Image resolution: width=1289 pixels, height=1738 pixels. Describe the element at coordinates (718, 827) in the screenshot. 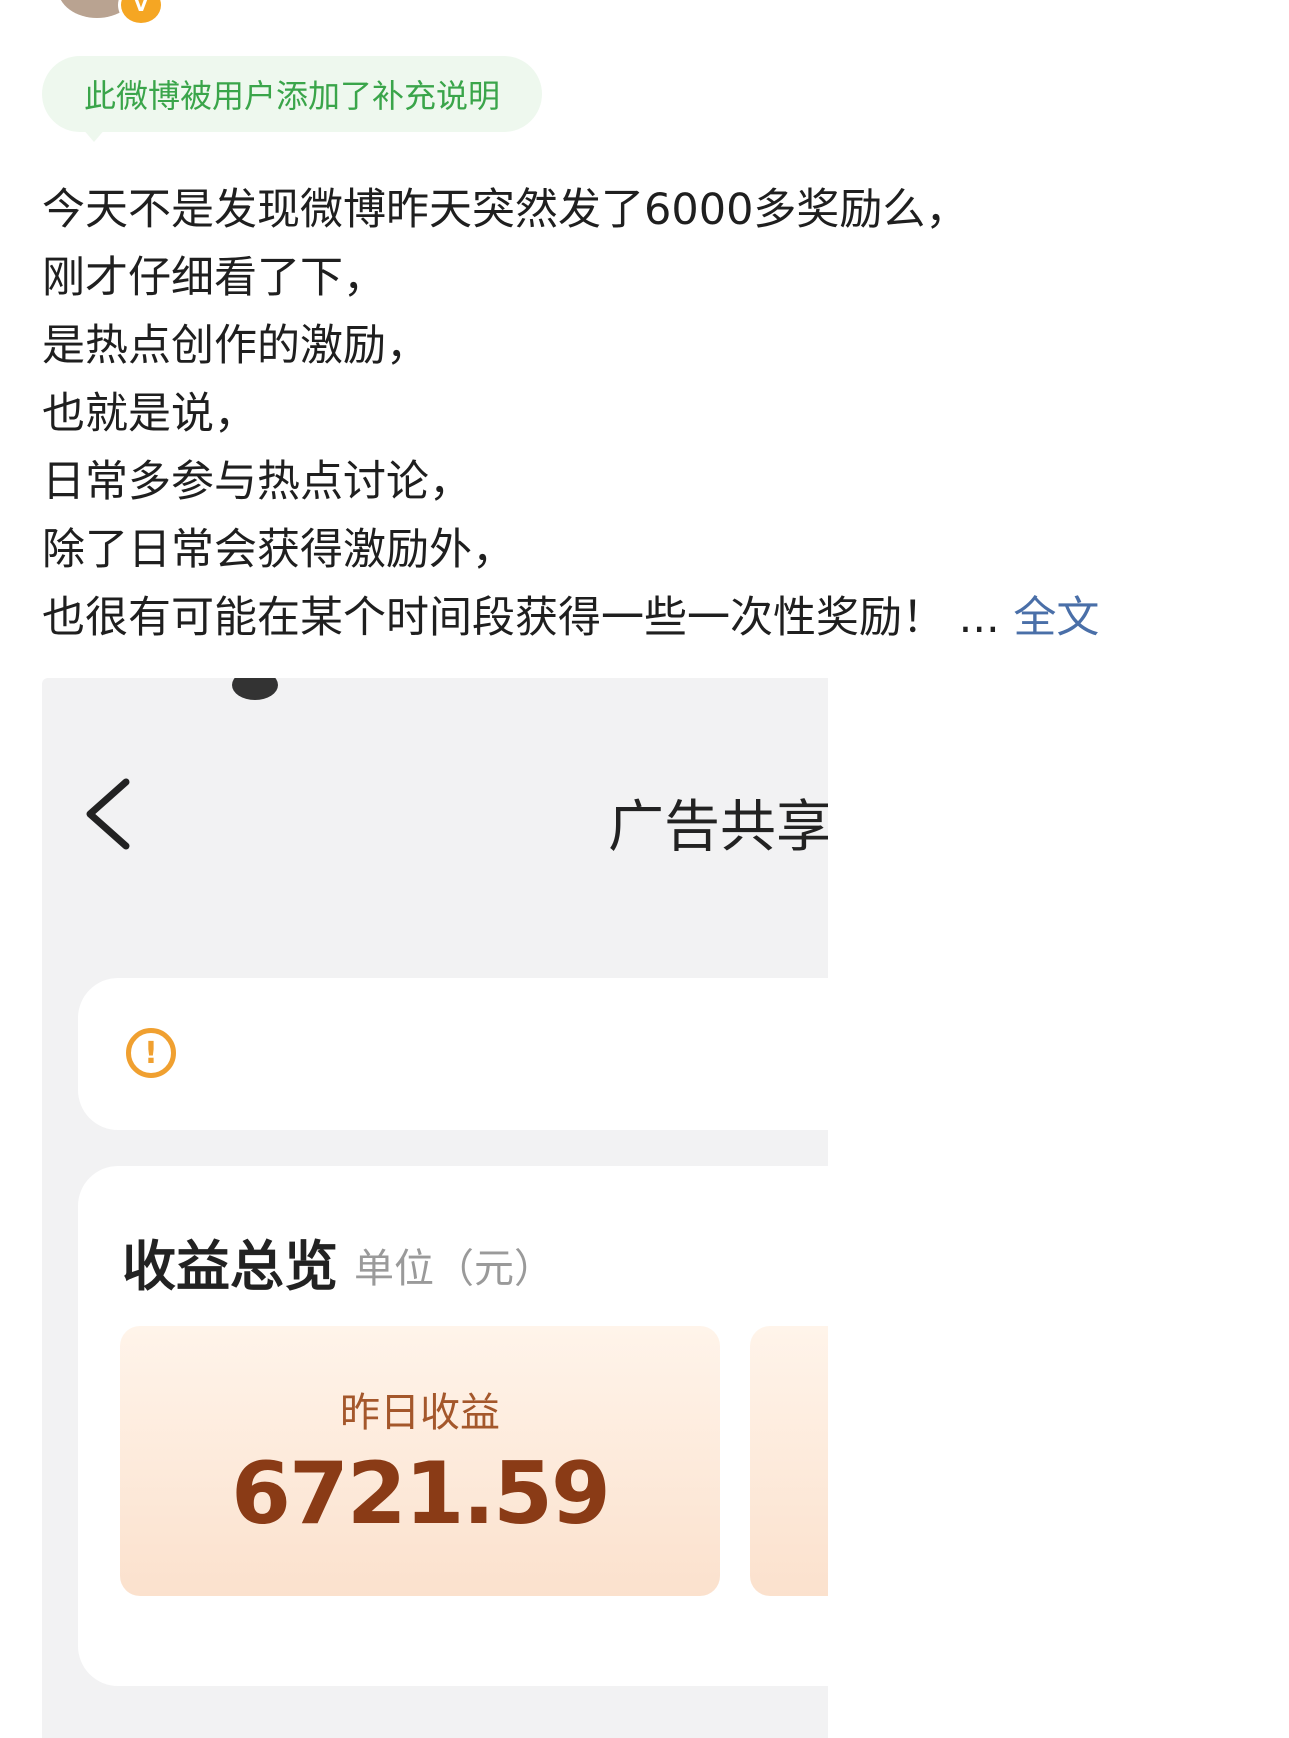

I see `page-title: 广告共享` at that location.